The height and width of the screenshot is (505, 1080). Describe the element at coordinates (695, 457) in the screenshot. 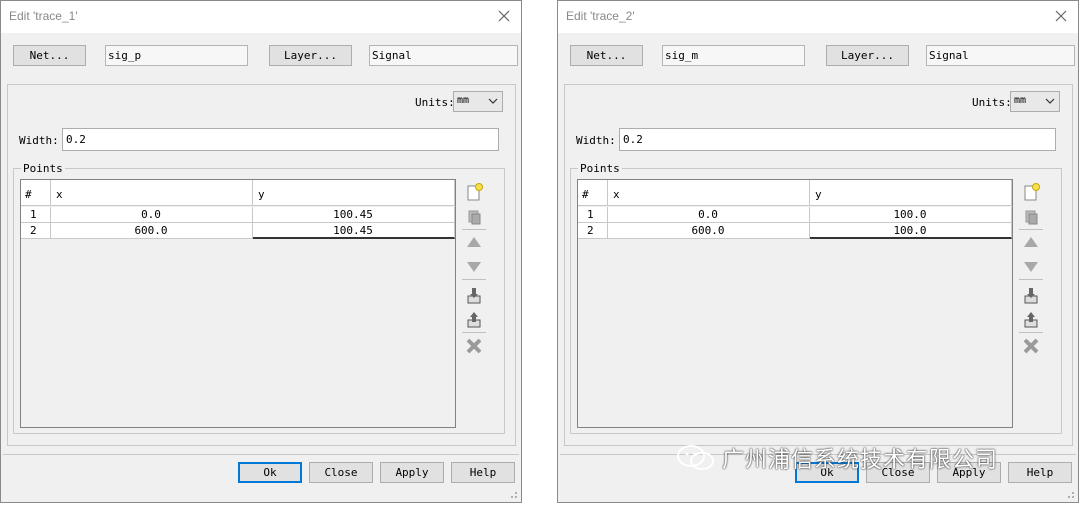

I see `wechat-icon` at that location.